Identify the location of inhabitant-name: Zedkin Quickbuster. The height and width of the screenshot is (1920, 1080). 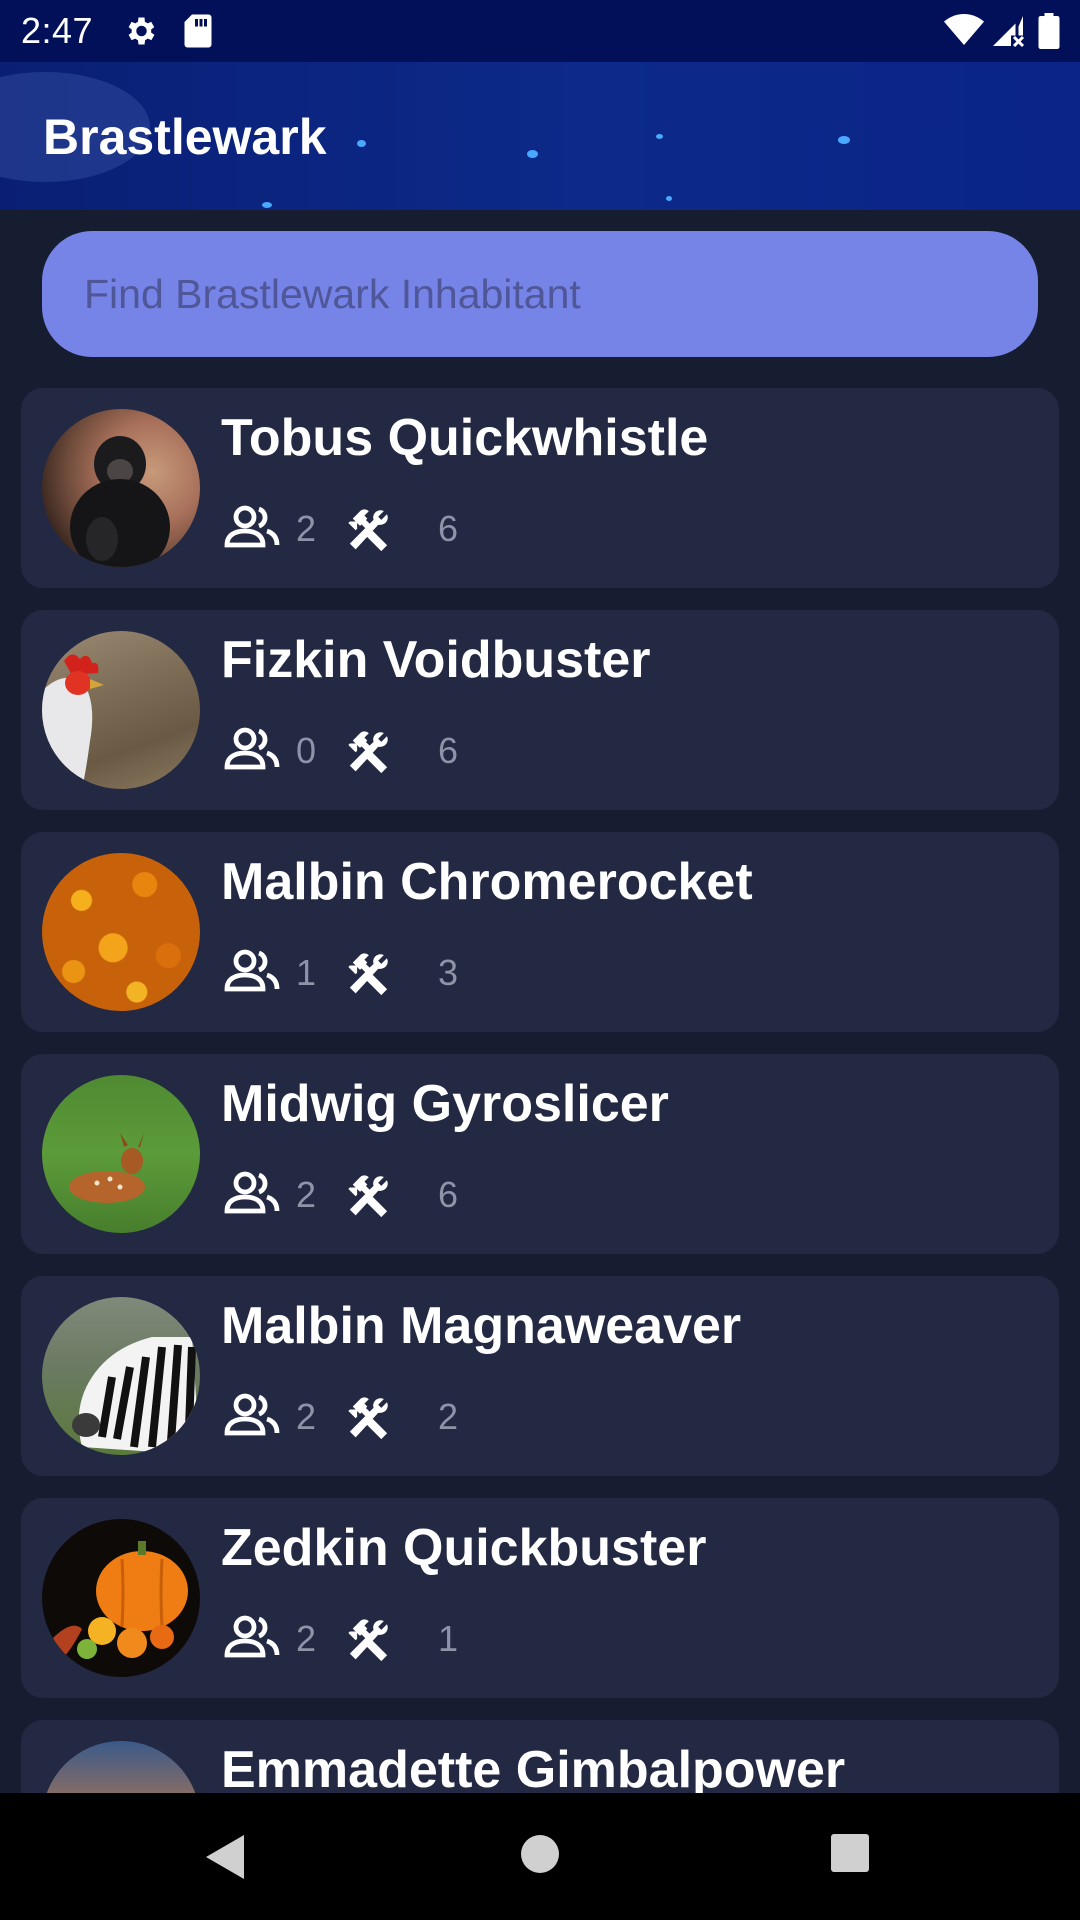
(464, 1548).